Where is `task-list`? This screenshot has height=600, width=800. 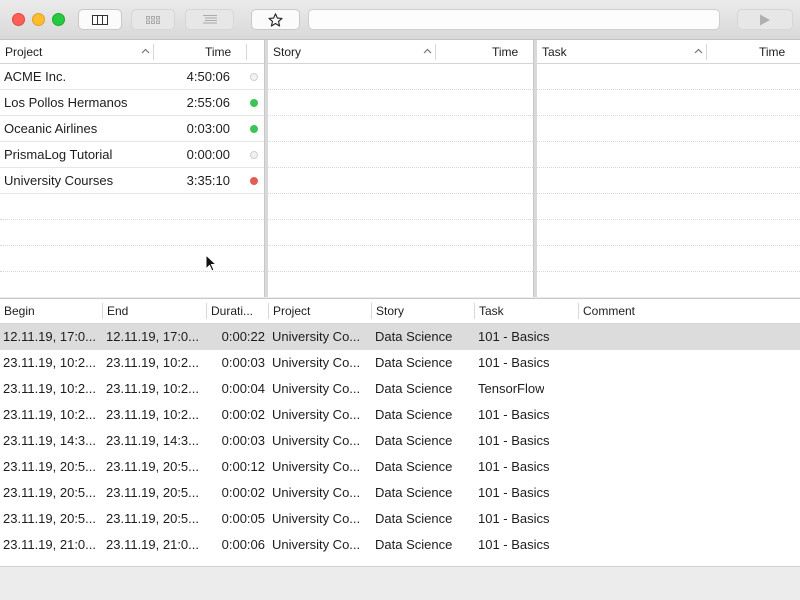 task-list is located at coordinates (668, 180).